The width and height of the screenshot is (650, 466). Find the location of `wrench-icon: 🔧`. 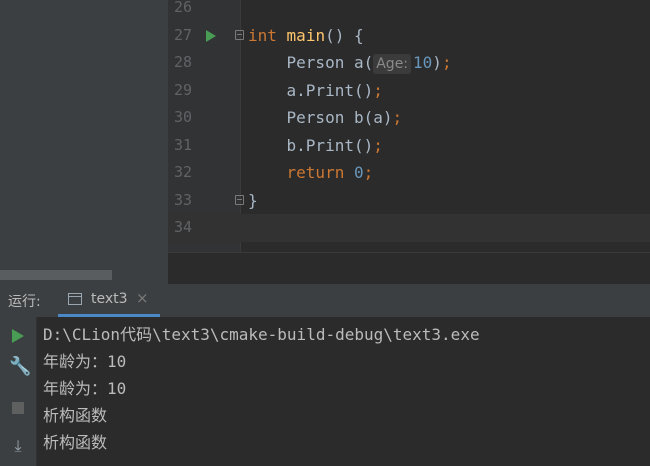

wrench-icon: 🔧 is located at coordinates (20, 367).